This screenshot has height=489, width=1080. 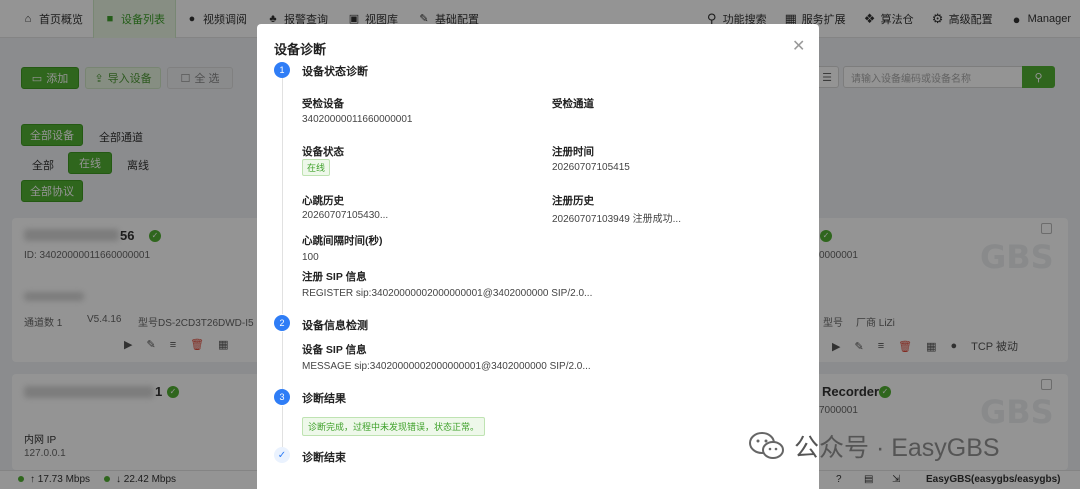 I want to click on step-3-indicator: 3, so click(x=282, y=397).